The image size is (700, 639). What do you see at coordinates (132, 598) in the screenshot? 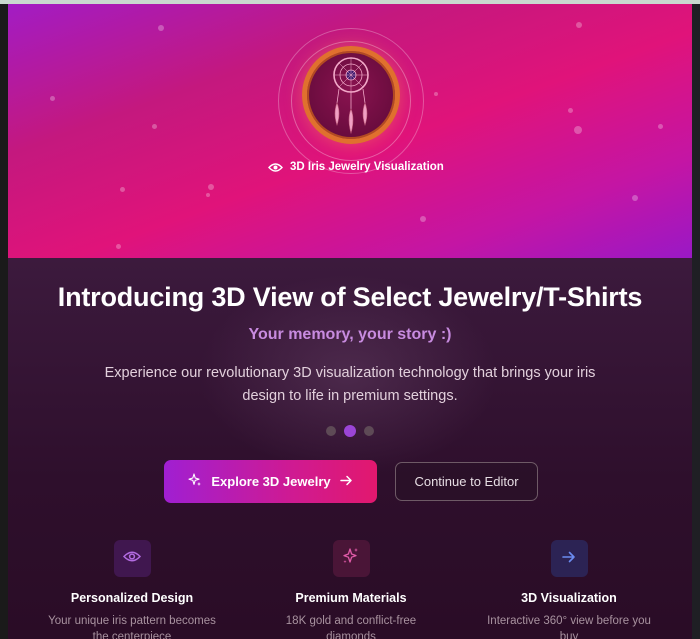
I see `feature-title: Personalized Design` at bounding box center [132, 598].